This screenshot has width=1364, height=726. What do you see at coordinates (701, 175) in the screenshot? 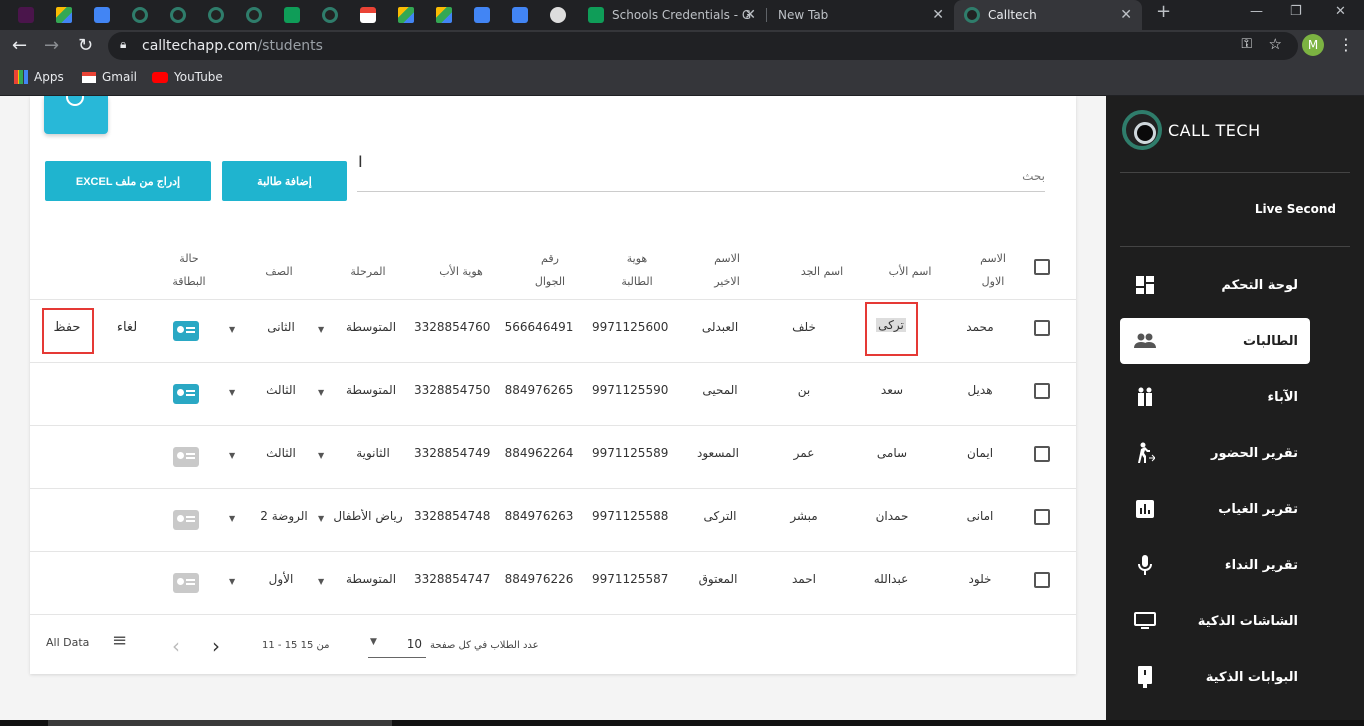
I see `search-input` at bounding box center [701, 175].